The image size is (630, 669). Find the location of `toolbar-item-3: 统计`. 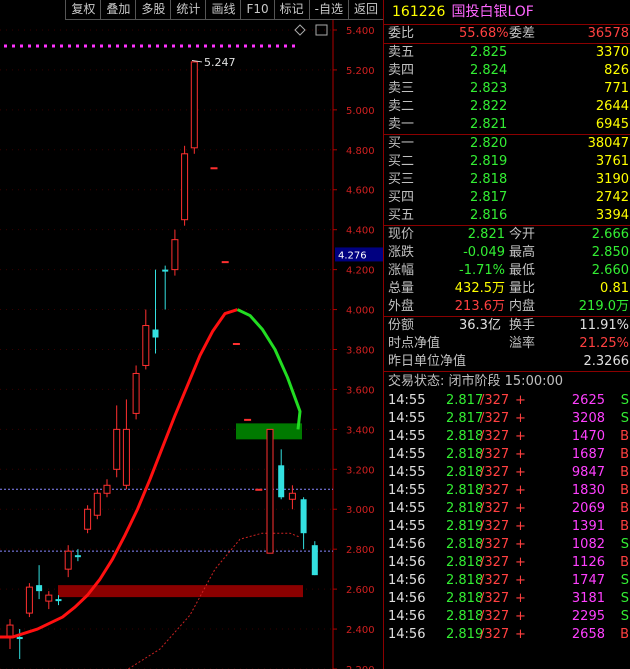

toolbar-item-3: 统计 is located at coordinates (188, 10).